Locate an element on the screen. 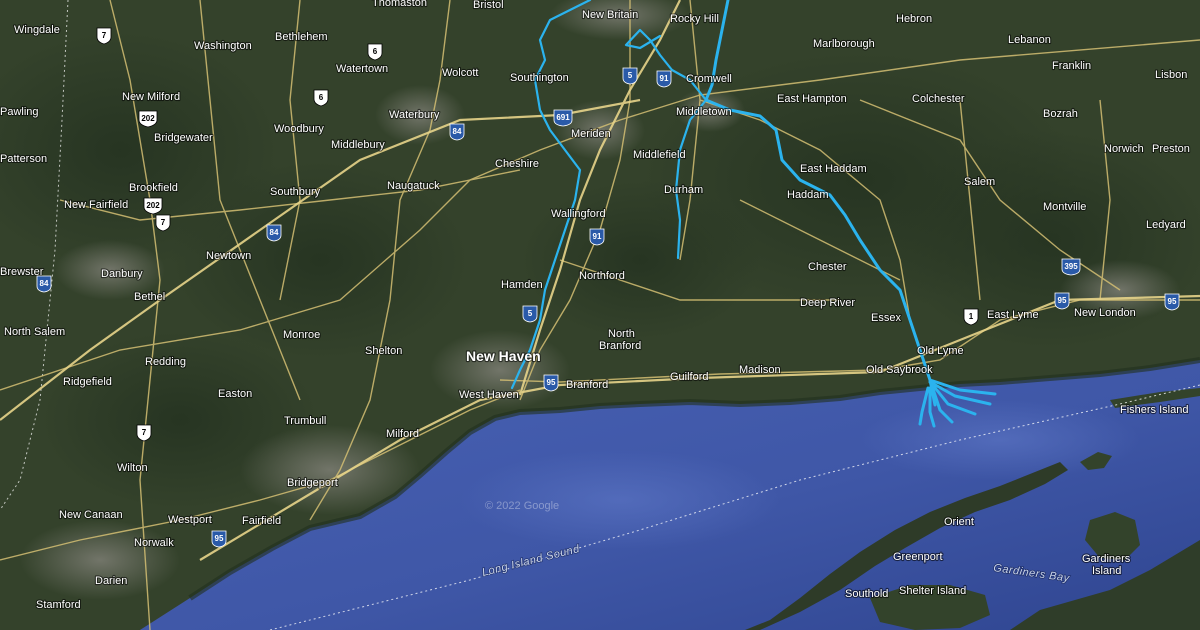  place-label: Marlborough is located at coordinates (844, 44).